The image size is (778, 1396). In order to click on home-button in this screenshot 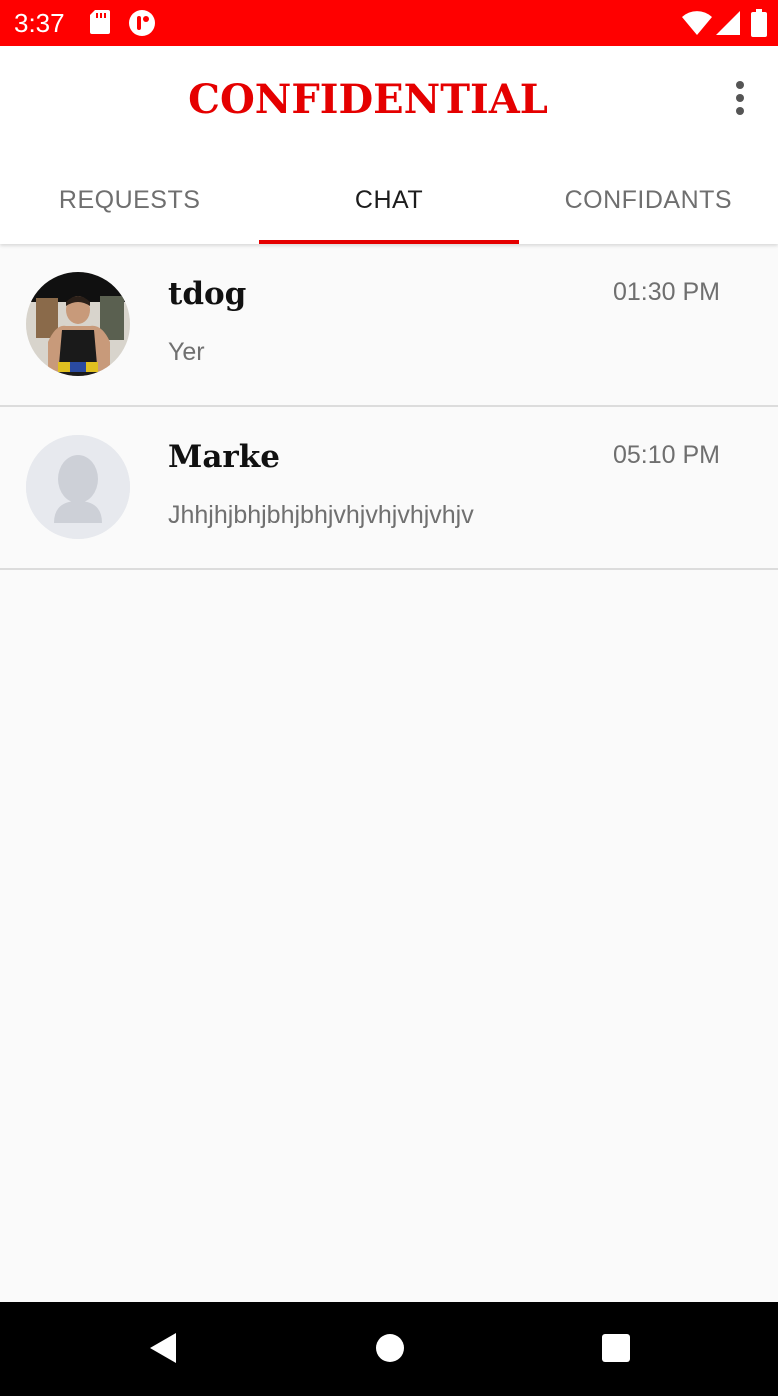, I will do `click(390, 1350)`.